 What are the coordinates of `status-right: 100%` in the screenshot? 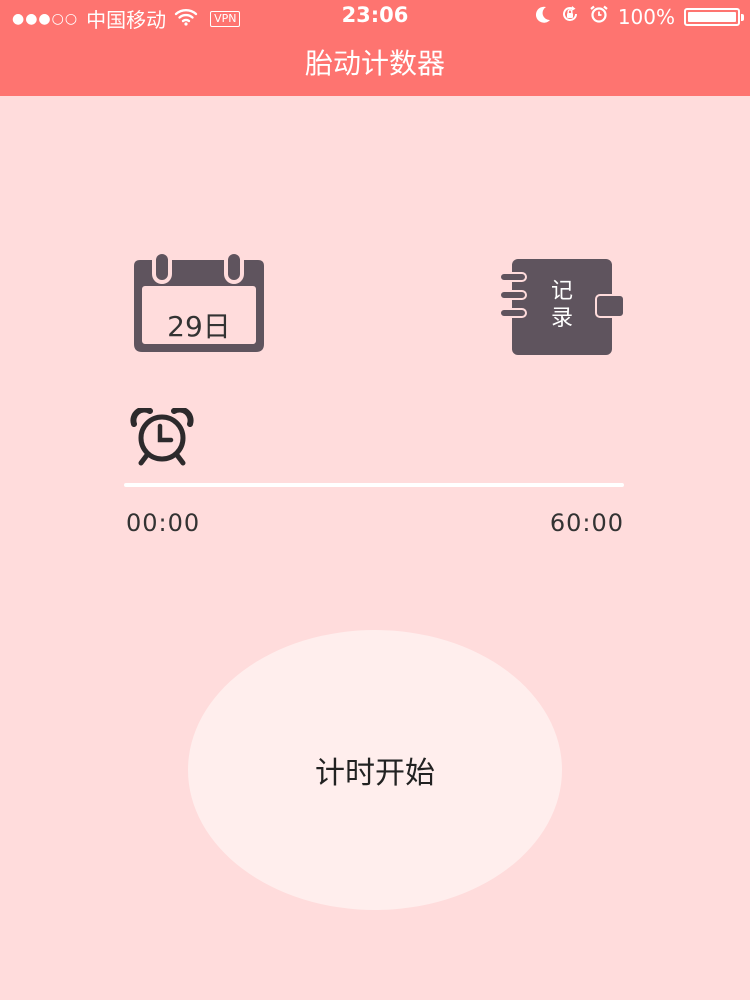 It's located at (639, 16).